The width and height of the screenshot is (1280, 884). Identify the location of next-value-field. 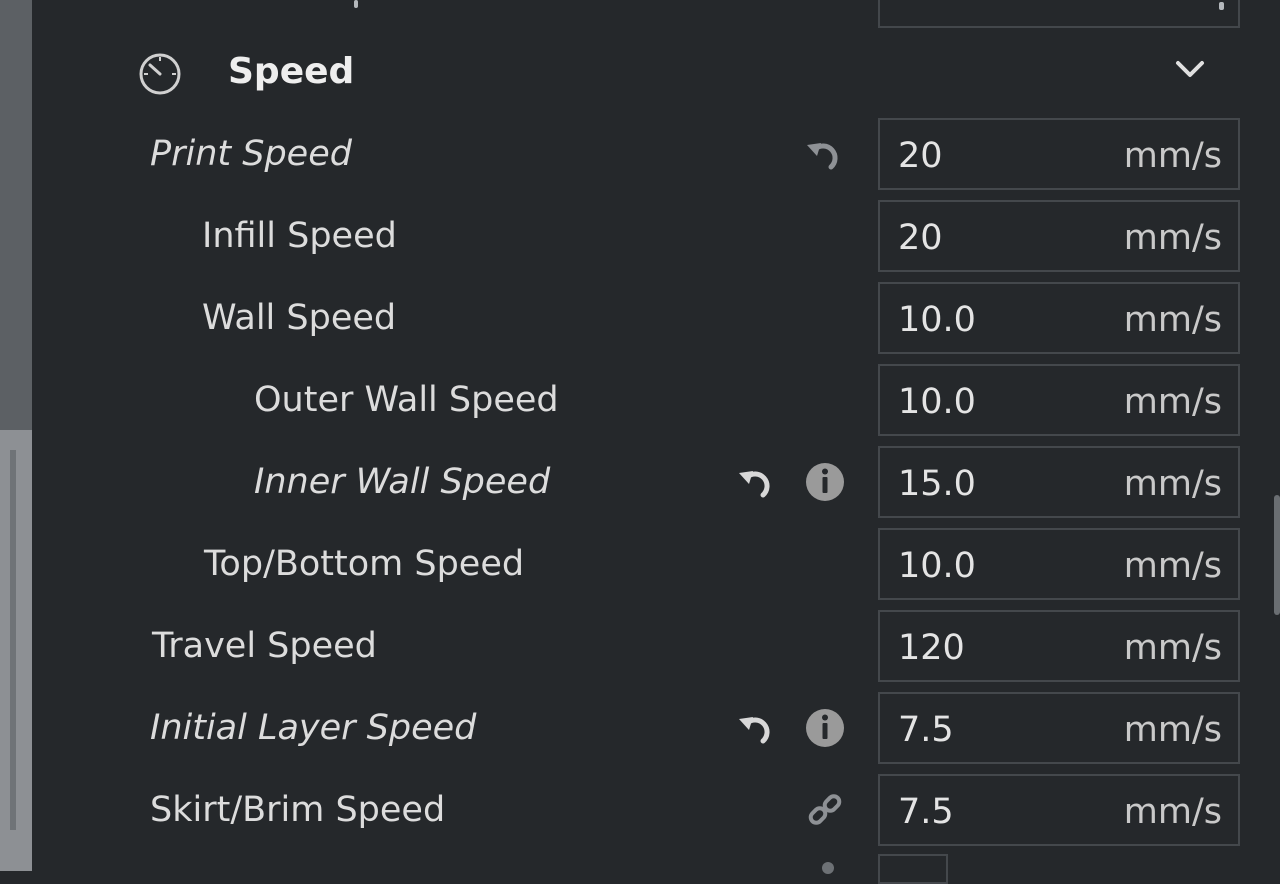
(913, 869).